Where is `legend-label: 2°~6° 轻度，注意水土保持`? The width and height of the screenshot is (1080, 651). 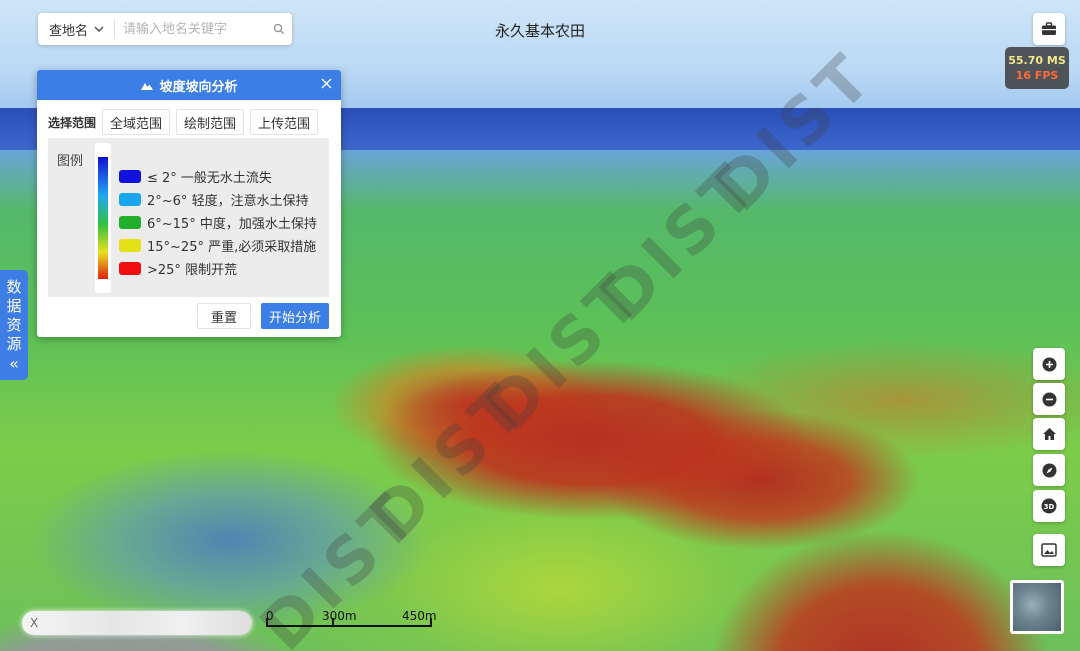
legend-label: 2°~6° 轻度，注意水土保持 is located at coordinates (228, 201).